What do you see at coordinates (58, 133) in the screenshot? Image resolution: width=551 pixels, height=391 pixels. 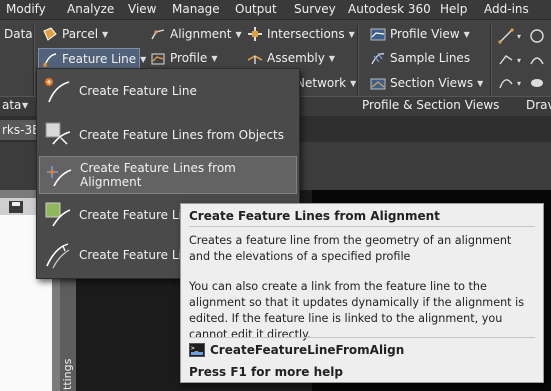 I see `feature-lines-from-objects-icon` at bounding box center [58, 133].